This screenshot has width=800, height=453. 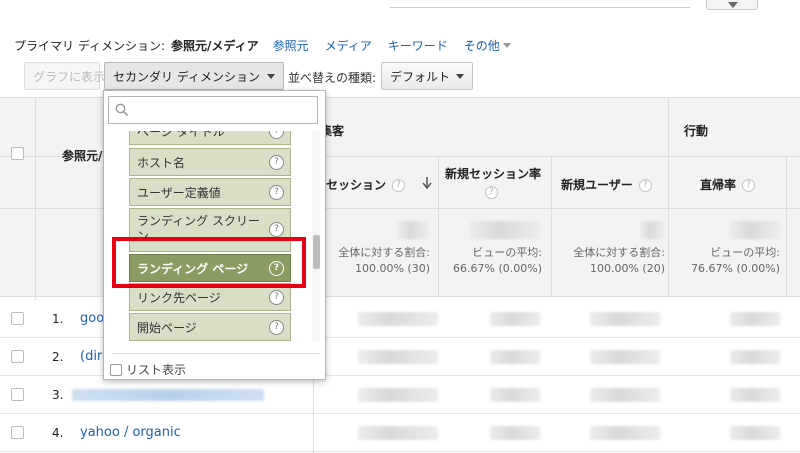 I want to click on col-new-session-rate-label: 新規セッション率, so click(x=493, y=174).